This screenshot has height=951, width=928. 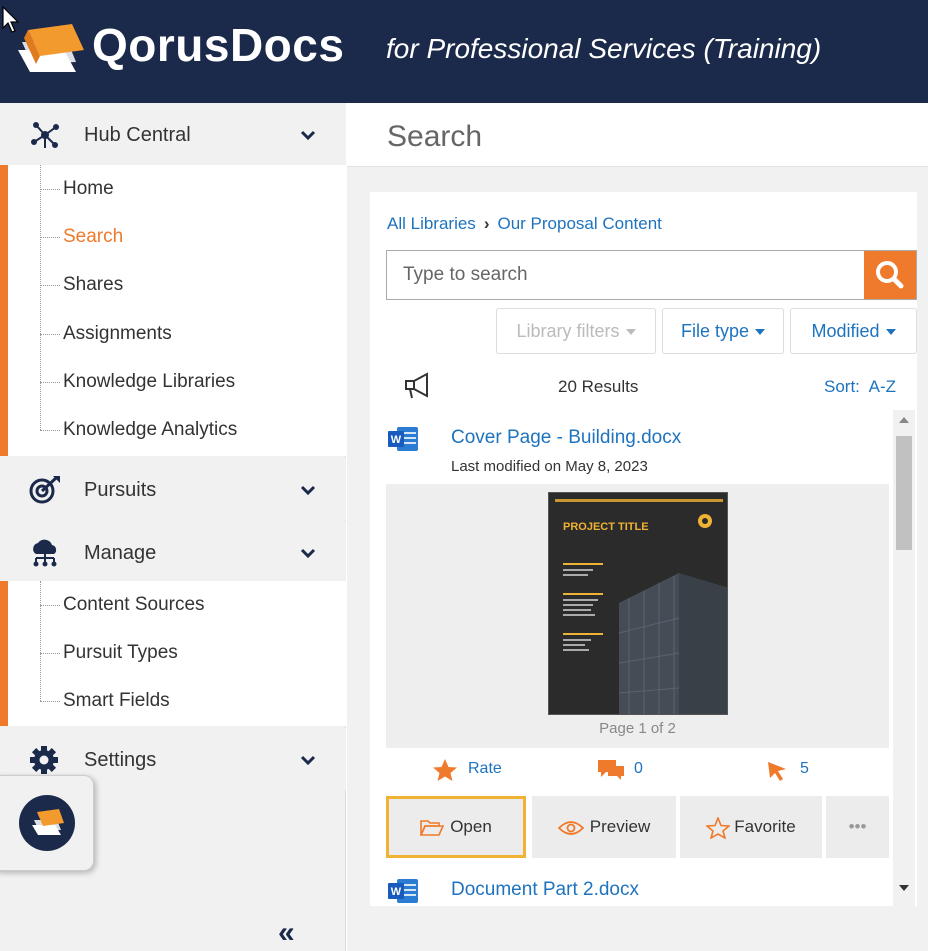 I want to click on sidebar-item-shares: Shares, so click(x=93, y=285).